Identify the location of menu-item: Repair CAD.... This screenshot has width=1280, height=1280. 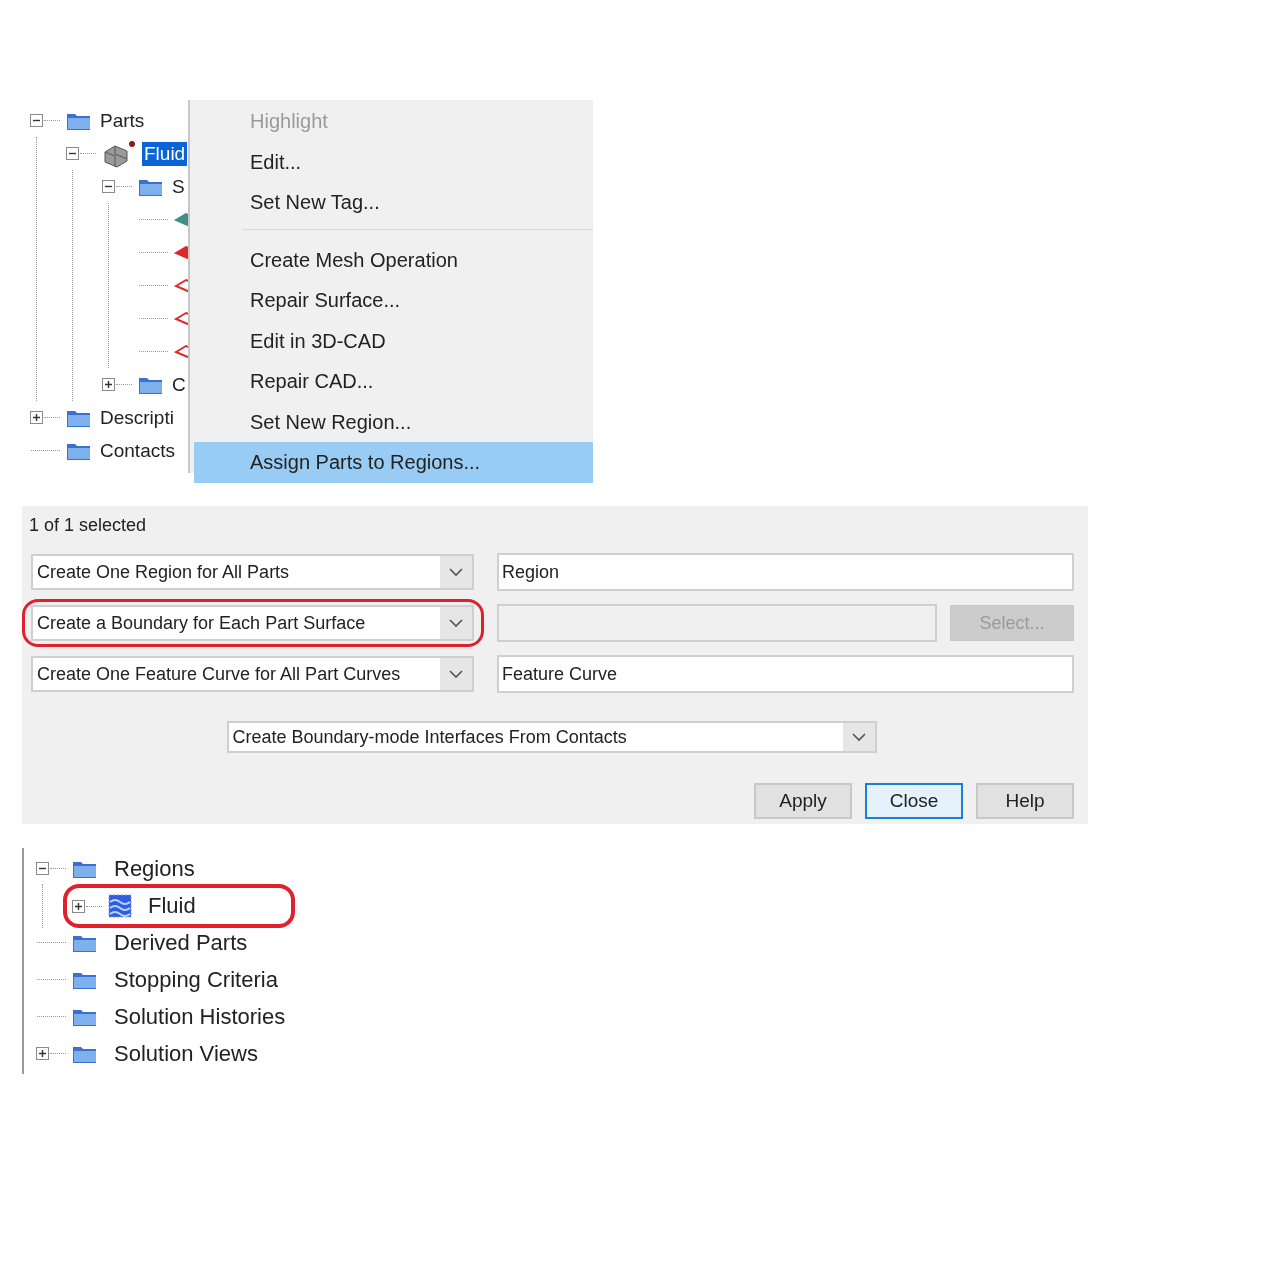
(391, 381).